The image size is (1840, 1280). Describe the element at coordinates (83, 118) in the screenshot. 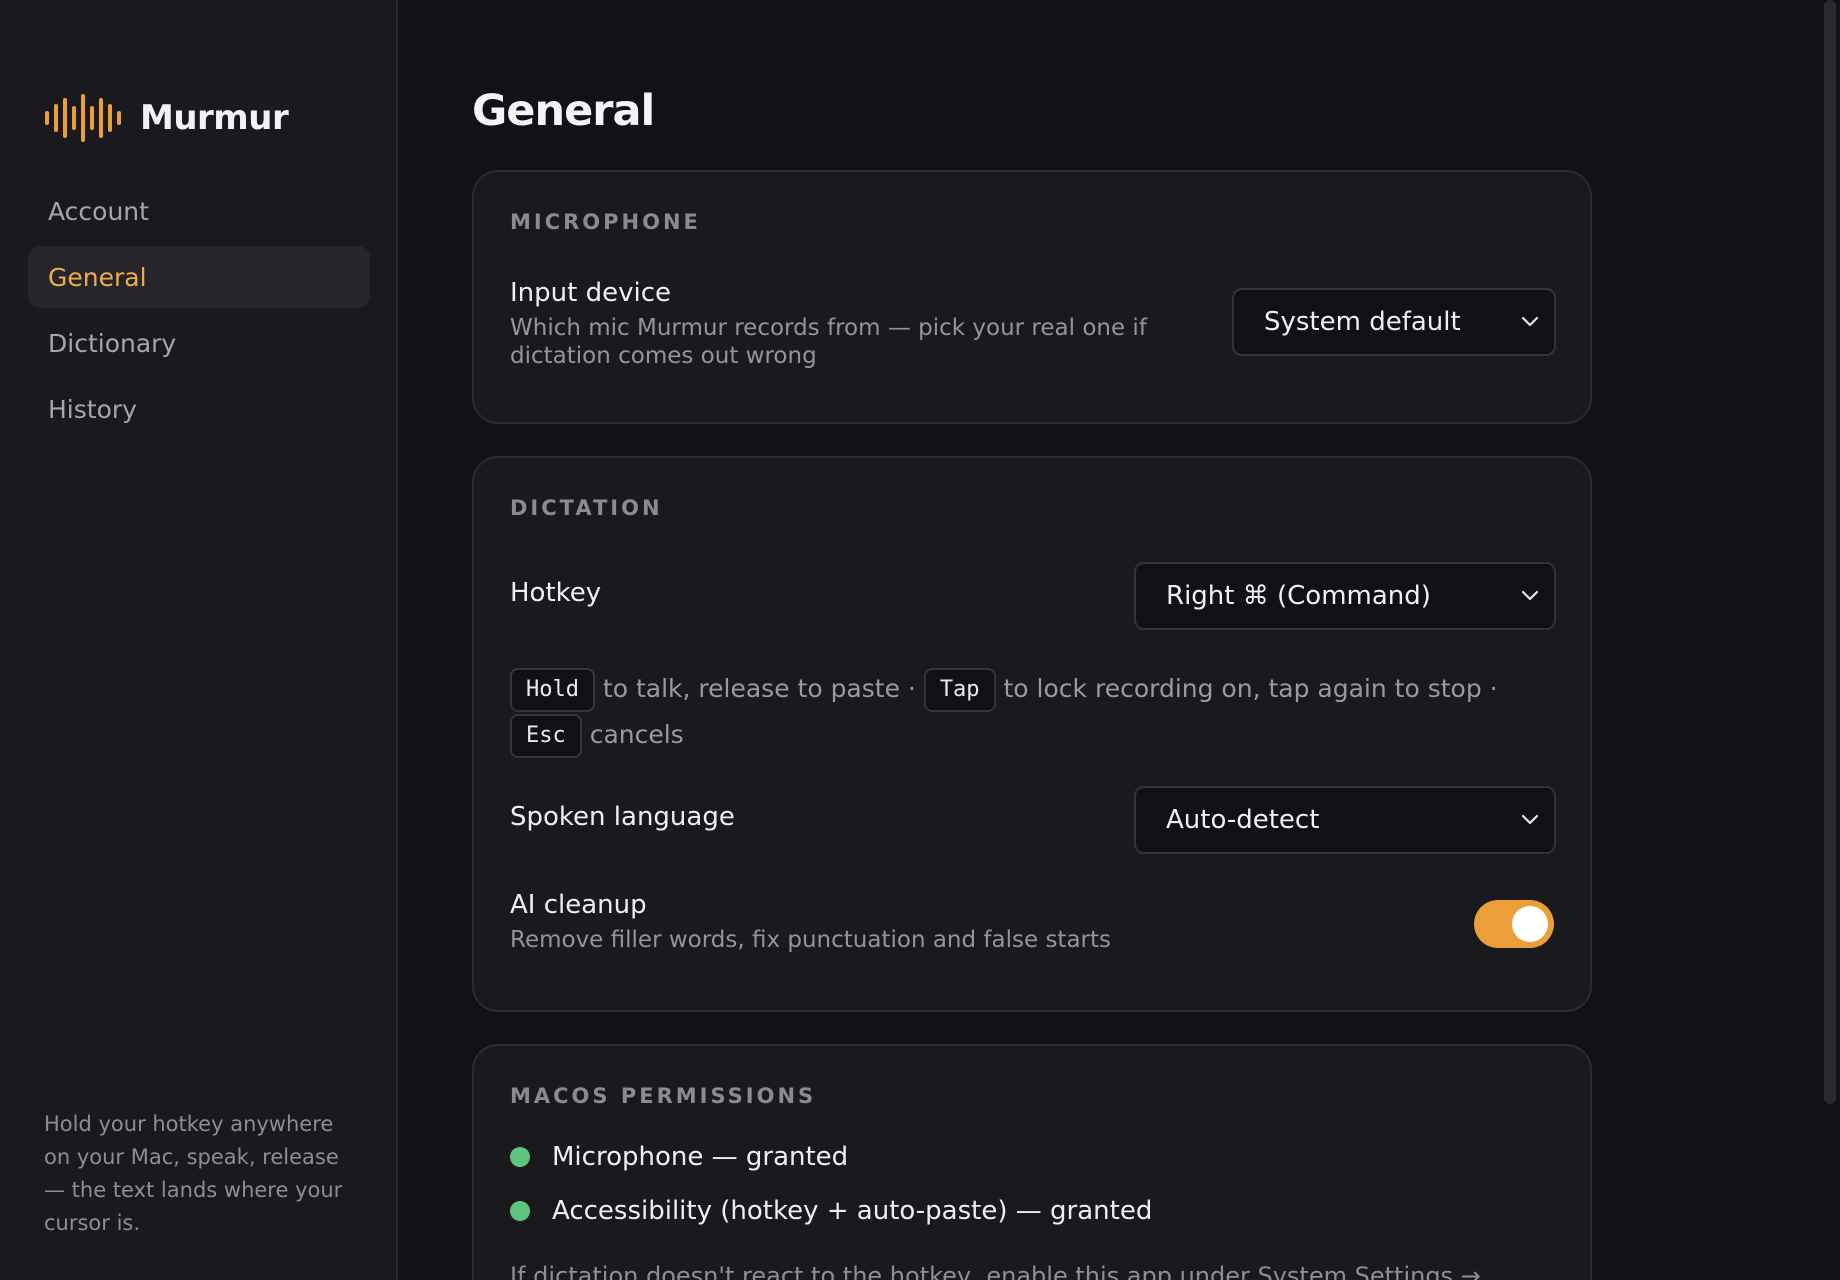

I see `waveform-icon` at that location.